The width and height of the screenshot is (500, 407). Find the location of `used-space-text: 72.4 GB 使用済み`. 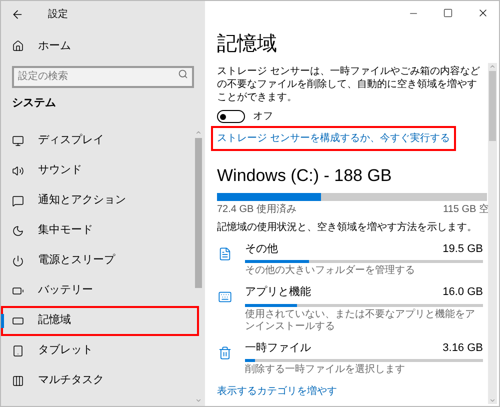

used-space-text: 72.4 GB 使用済み is located at coordinates (256, 209).